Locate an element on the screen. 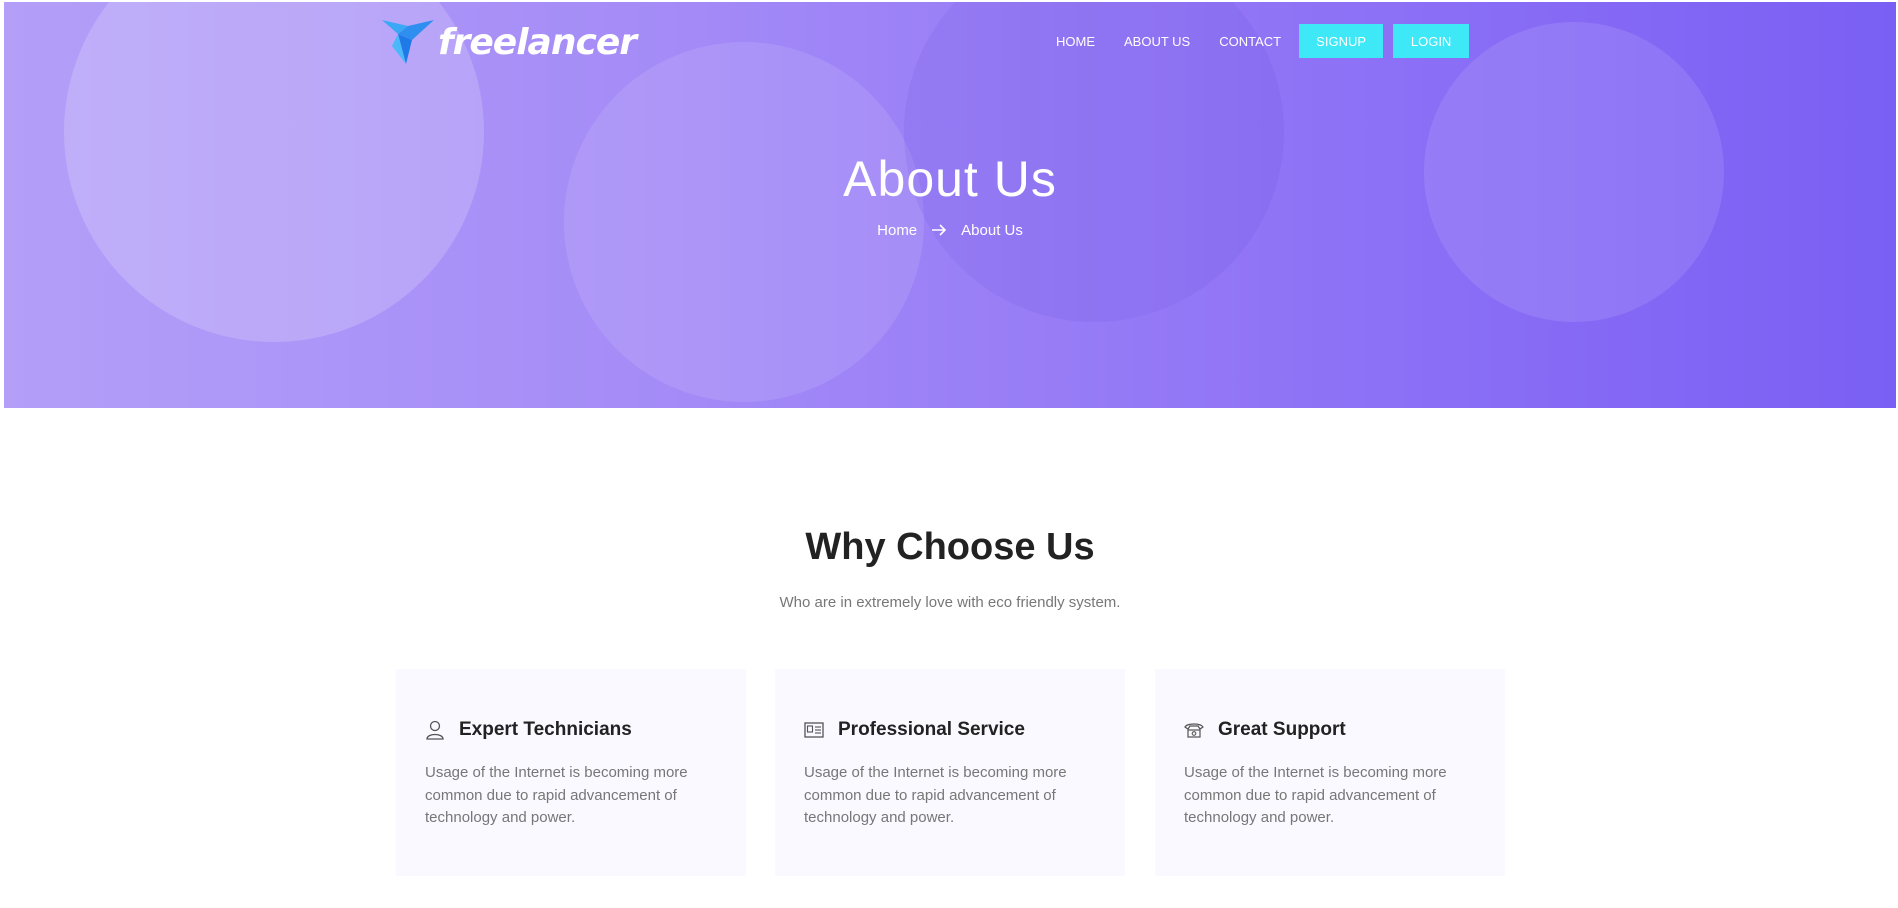  section-title: Why Choose Us is located at coordinates (950, 547).